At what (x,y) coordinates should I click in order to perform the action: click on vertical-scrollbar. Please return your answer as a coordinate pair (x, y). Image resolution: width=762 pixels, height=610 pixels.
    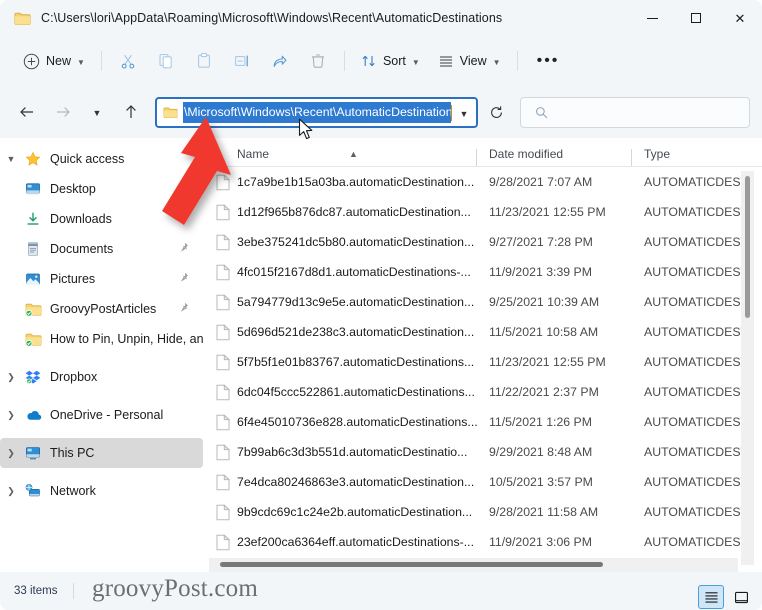
    Looking at the image, I should click on (747, 368).